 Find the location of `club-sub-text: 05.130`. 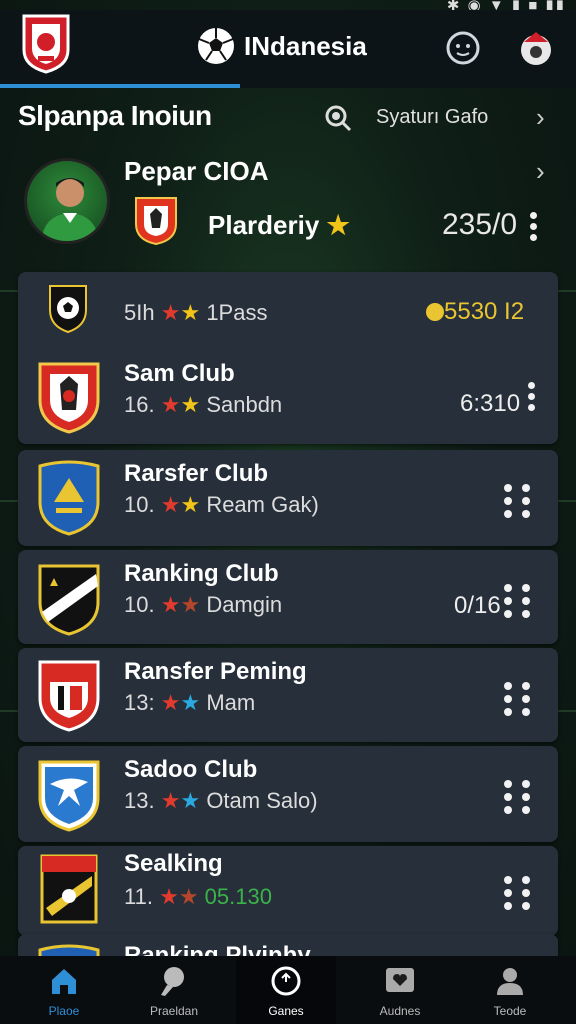

club-sub-text: 05.130 is located at coordinates (238, 896).